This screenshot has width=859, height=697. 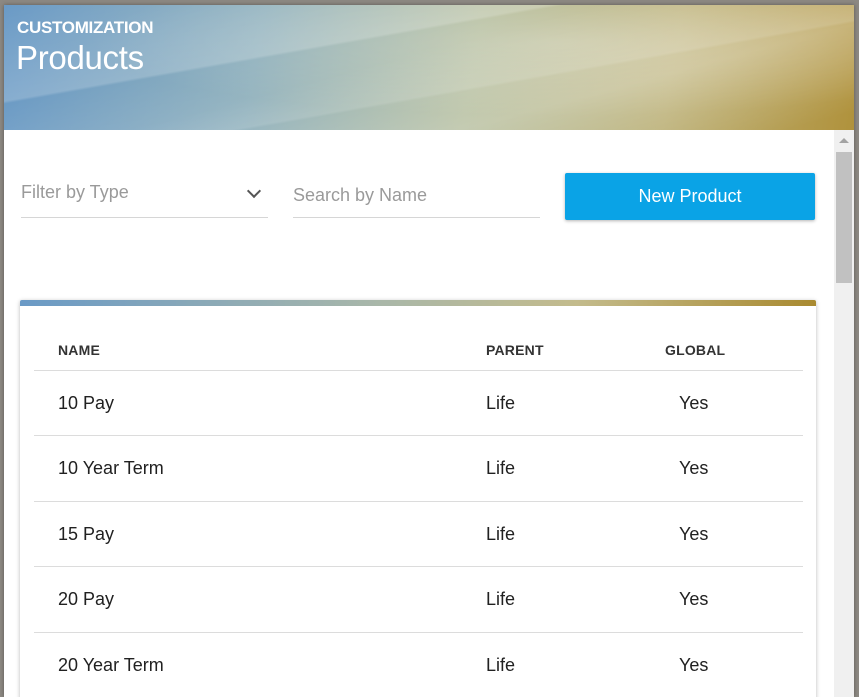 I want to click on new-product-button: New Product, so click(x=690, y=196).